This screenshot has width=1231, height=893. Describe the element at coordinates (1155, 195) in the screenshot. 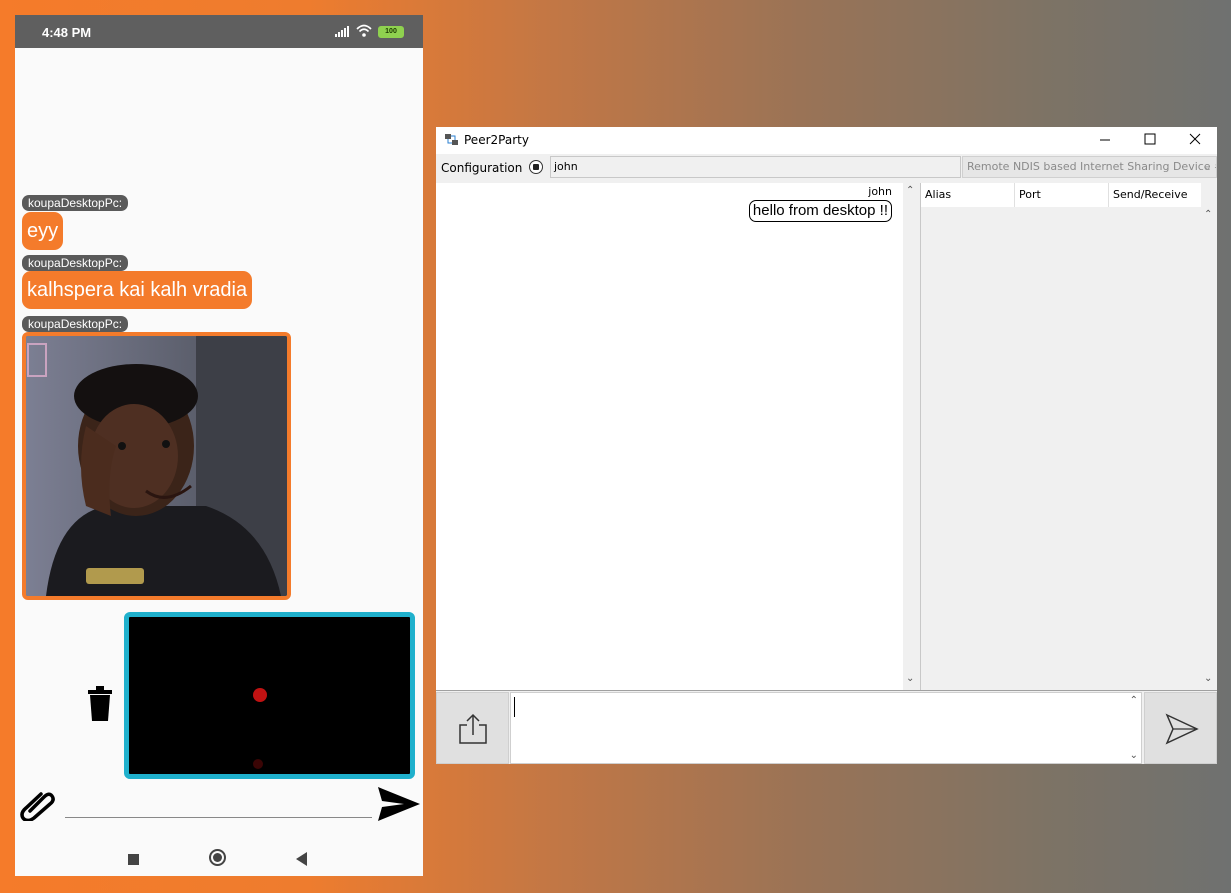

I see `column-header: Send/Receive` at that location.